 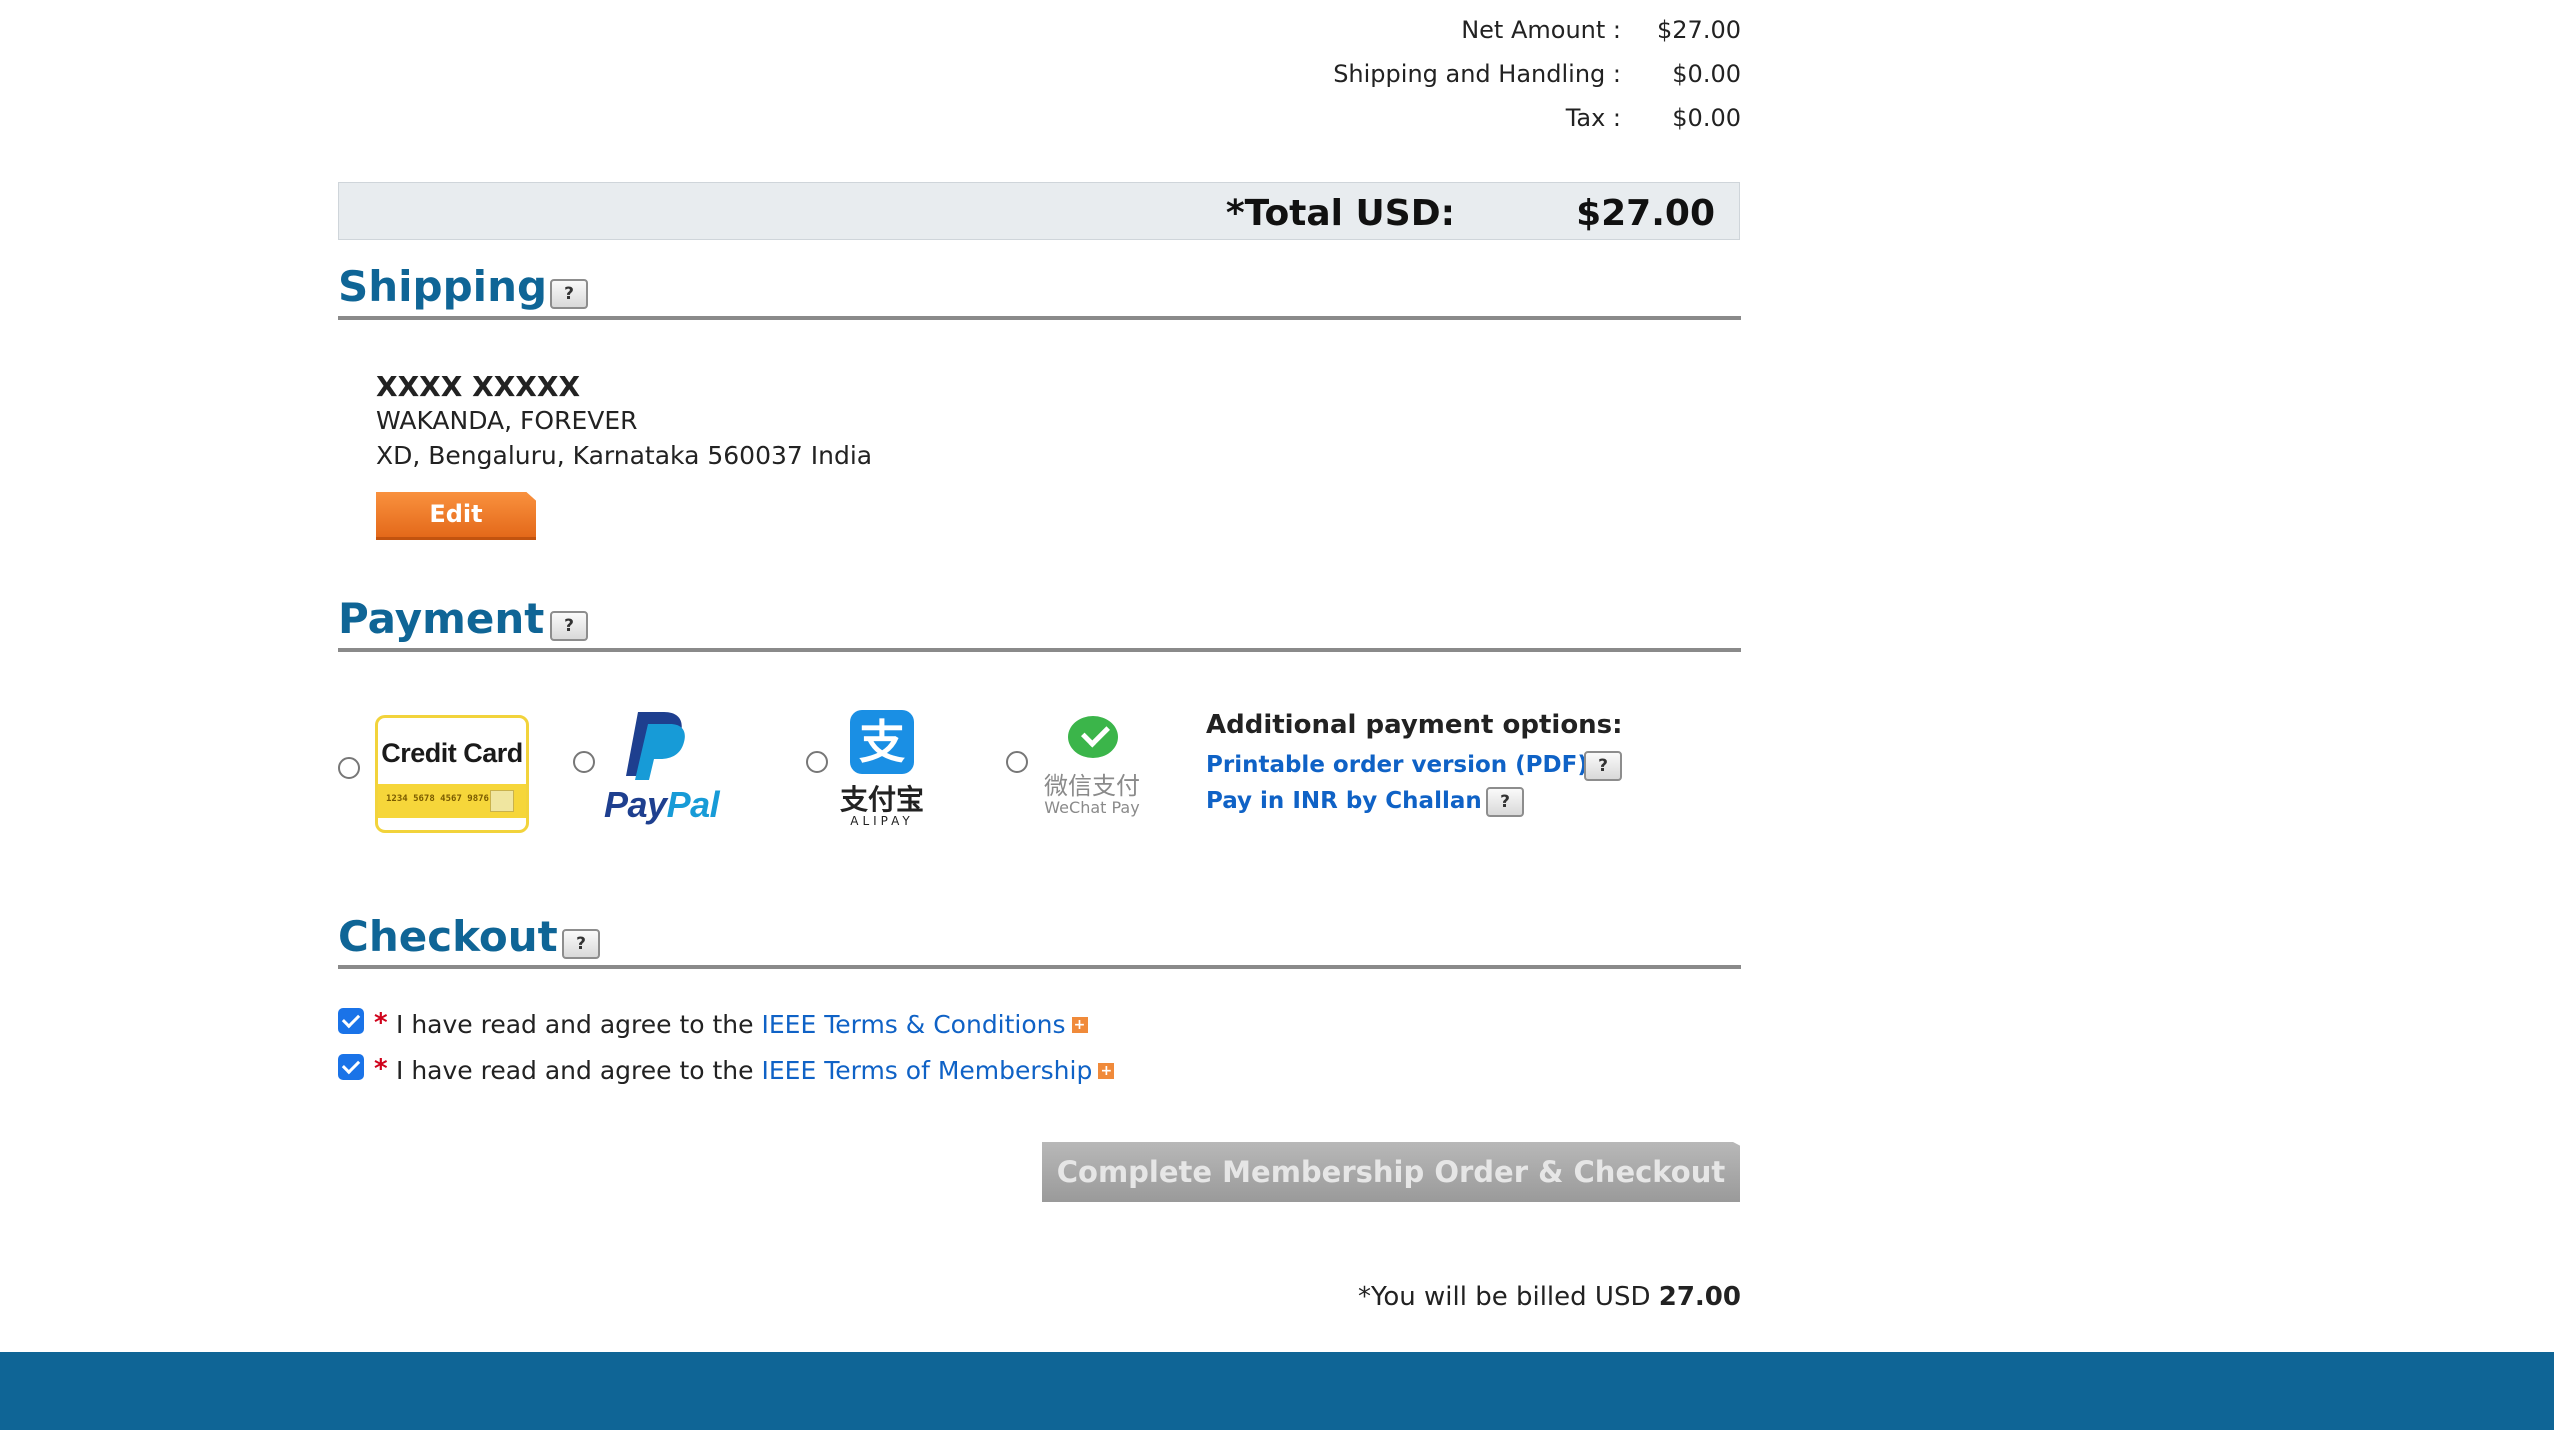 What do you see at coordinates (1344, 801) in the screenshot?
I see `pay-inr-challan-link: Pay in INR by Challan` at bounding box center [1344, 801].